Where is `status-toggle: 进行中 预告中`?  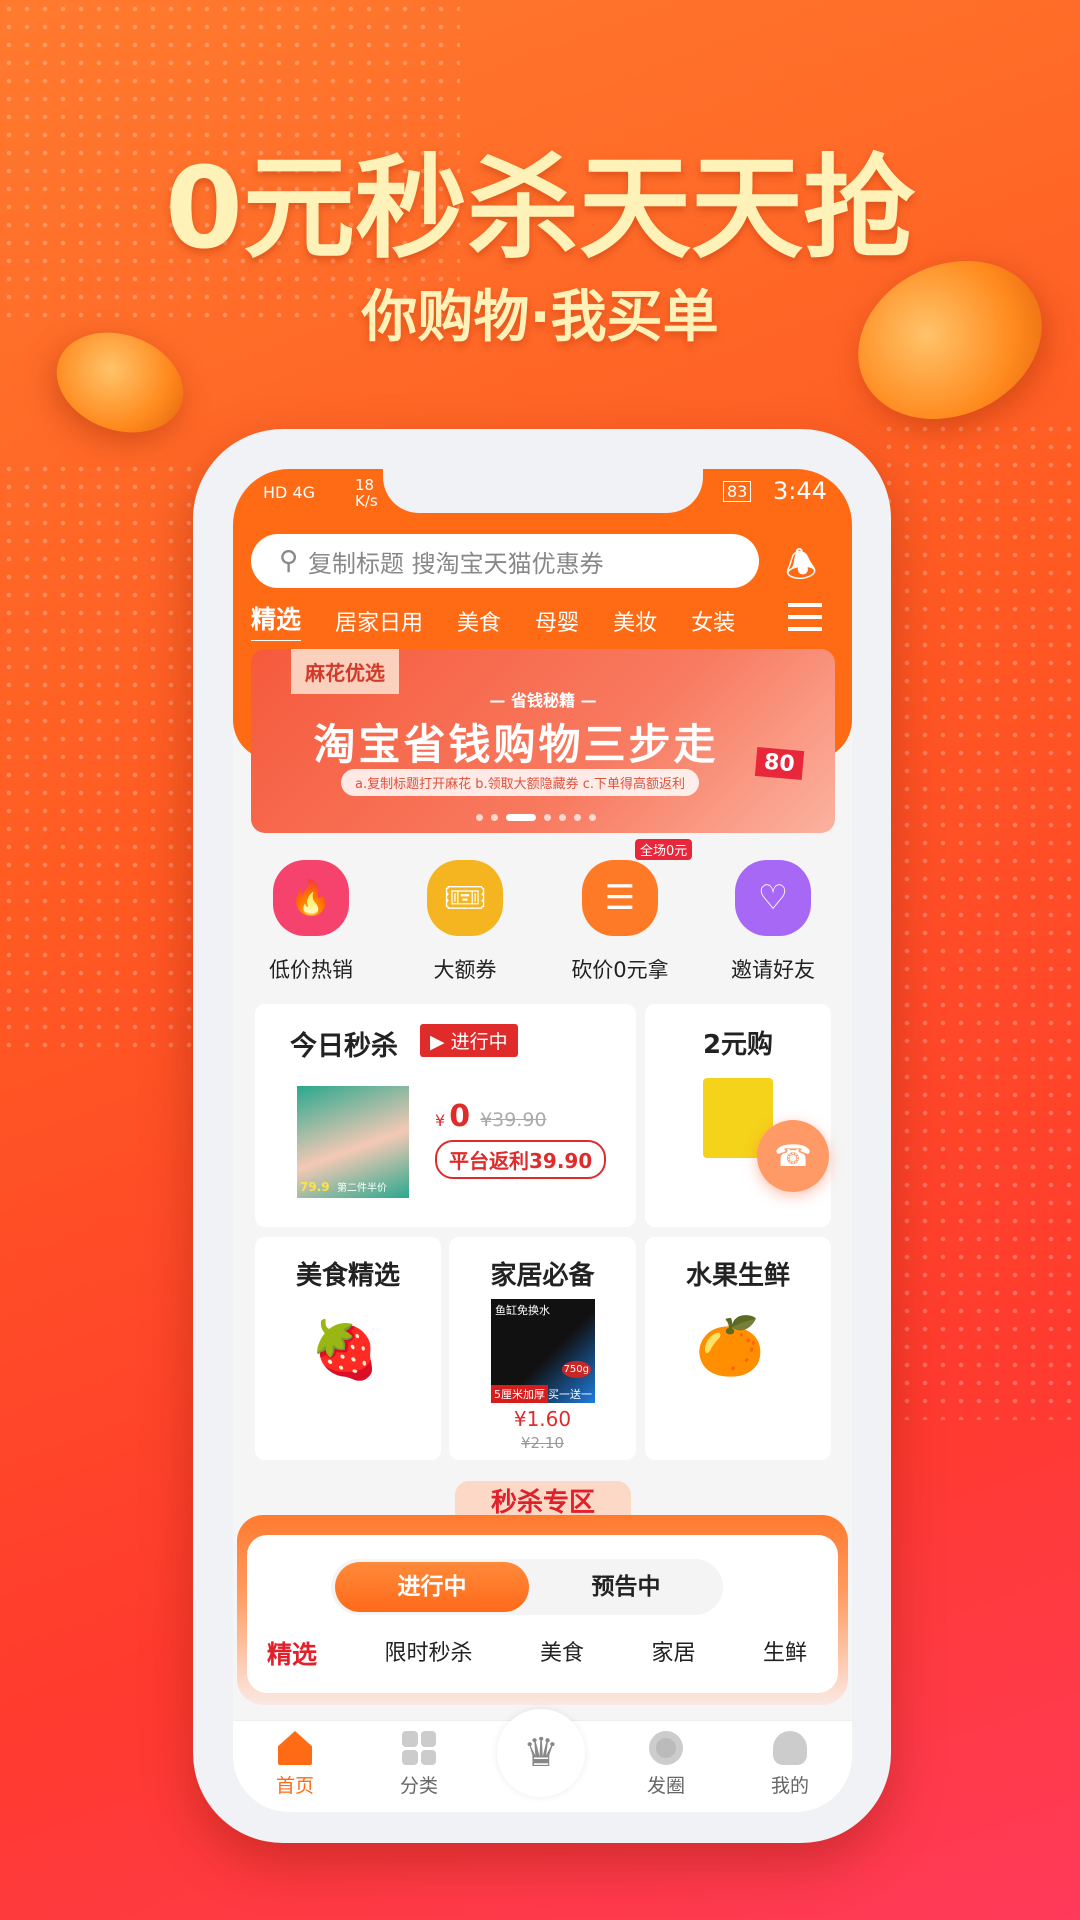
status-toggle: 进行中 预告中 is located at coordinates (527, 1587).